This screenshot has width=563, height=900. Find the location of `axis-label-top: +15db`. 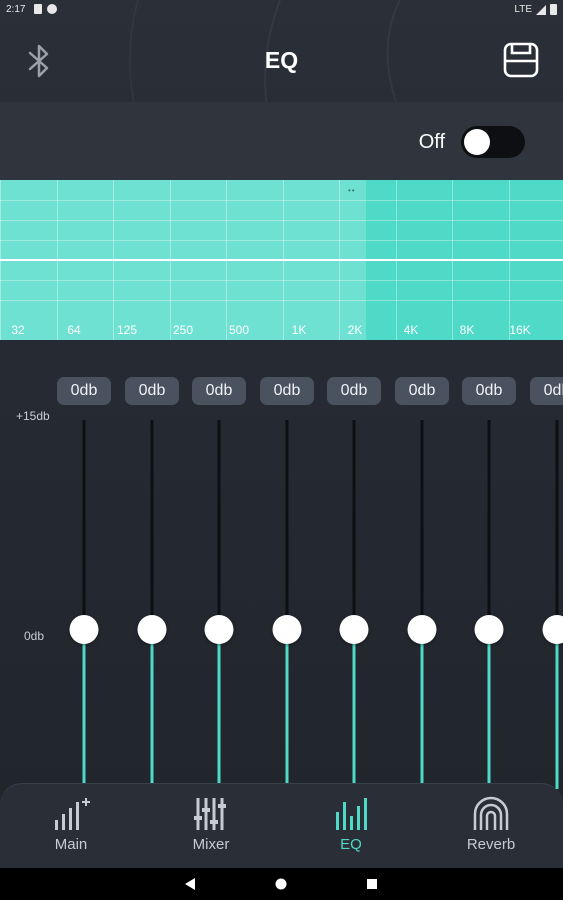

axis-label-top: +15db is located at coordinates (33, 416).